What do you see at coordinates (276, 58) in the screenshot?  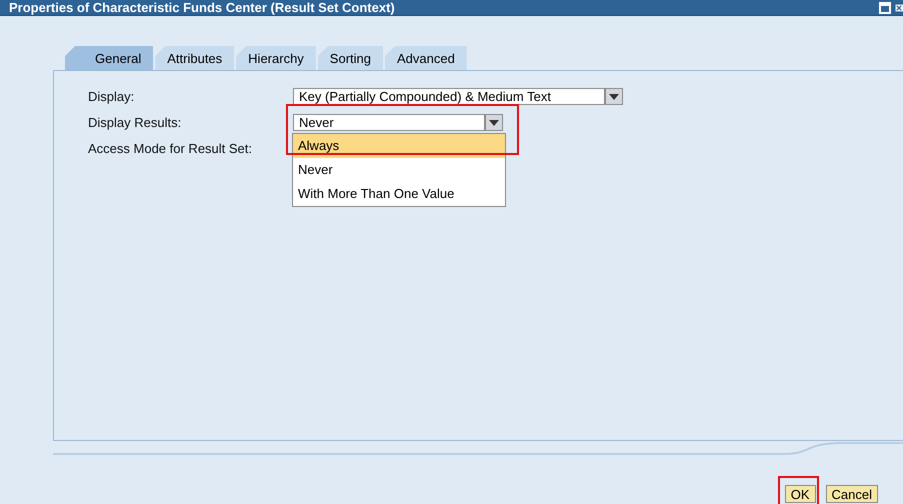 I see `tab: Hierarchy` at bounding box center [276, 58].